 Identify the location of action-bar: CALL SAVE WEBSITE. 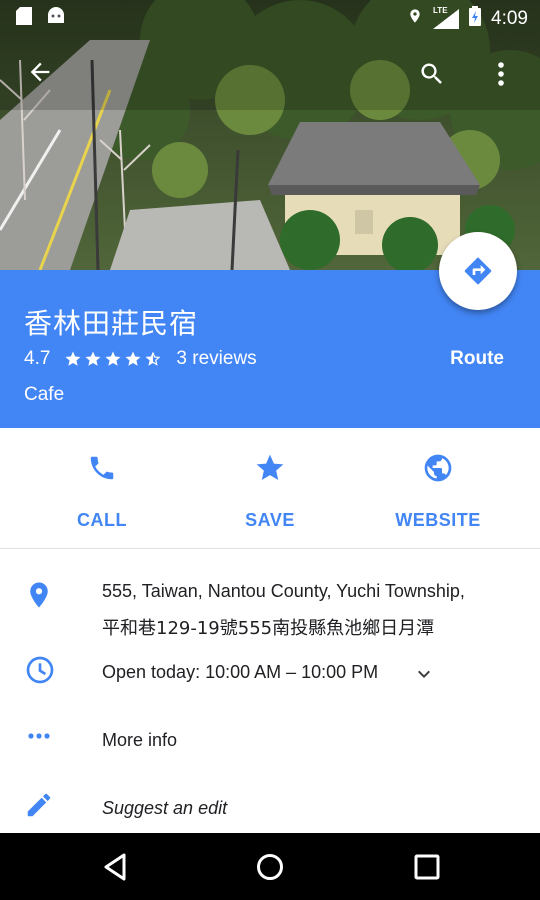
(270, 488).